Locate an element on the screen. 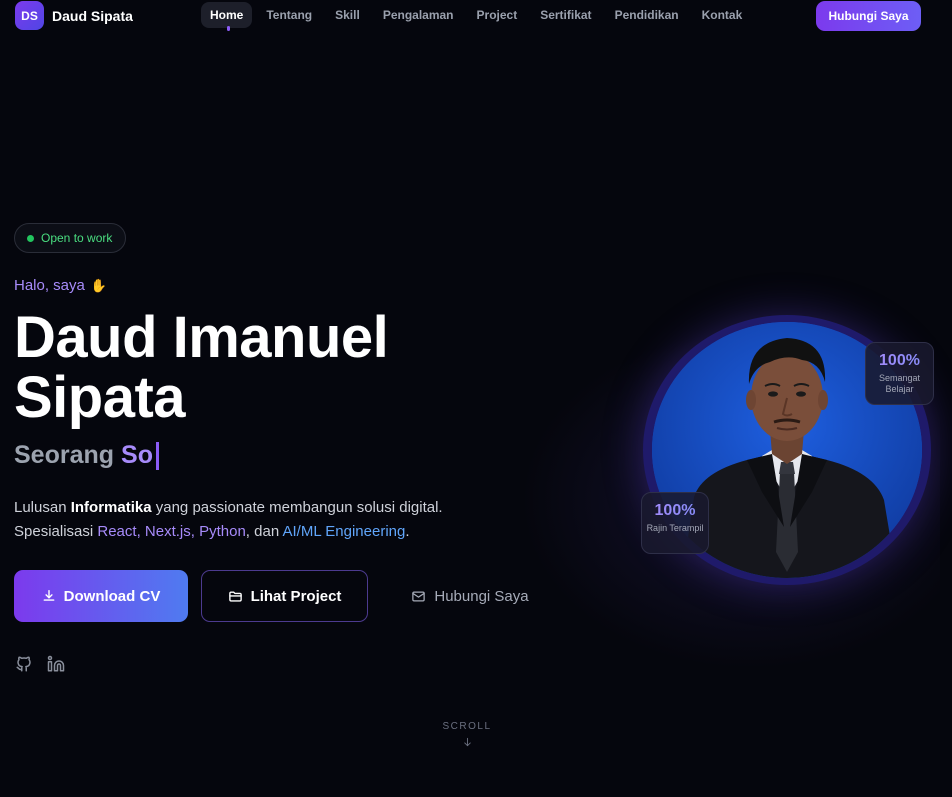  nav-link-tentang: Tentang is located at coordinates (289, 15).